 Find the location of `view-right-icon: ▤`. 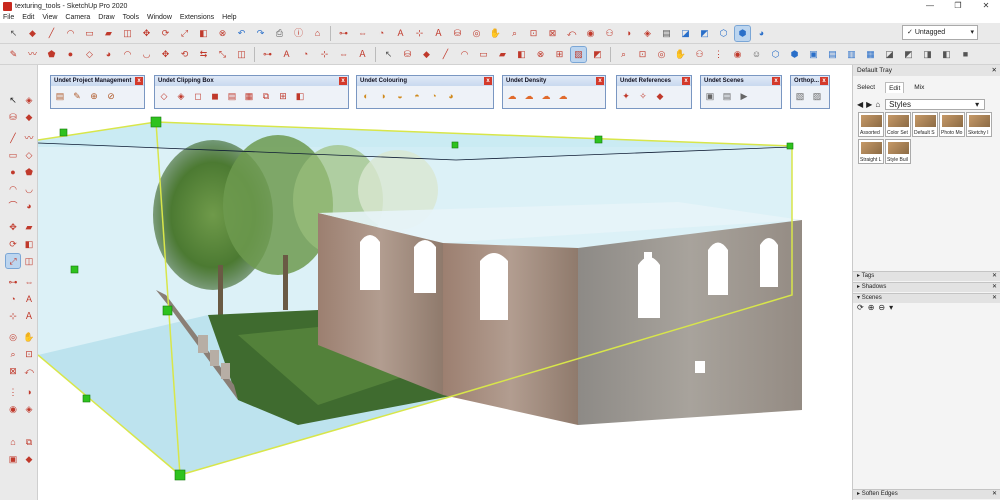

view-right-icon: ▤ is located at coordinates (832, 54).